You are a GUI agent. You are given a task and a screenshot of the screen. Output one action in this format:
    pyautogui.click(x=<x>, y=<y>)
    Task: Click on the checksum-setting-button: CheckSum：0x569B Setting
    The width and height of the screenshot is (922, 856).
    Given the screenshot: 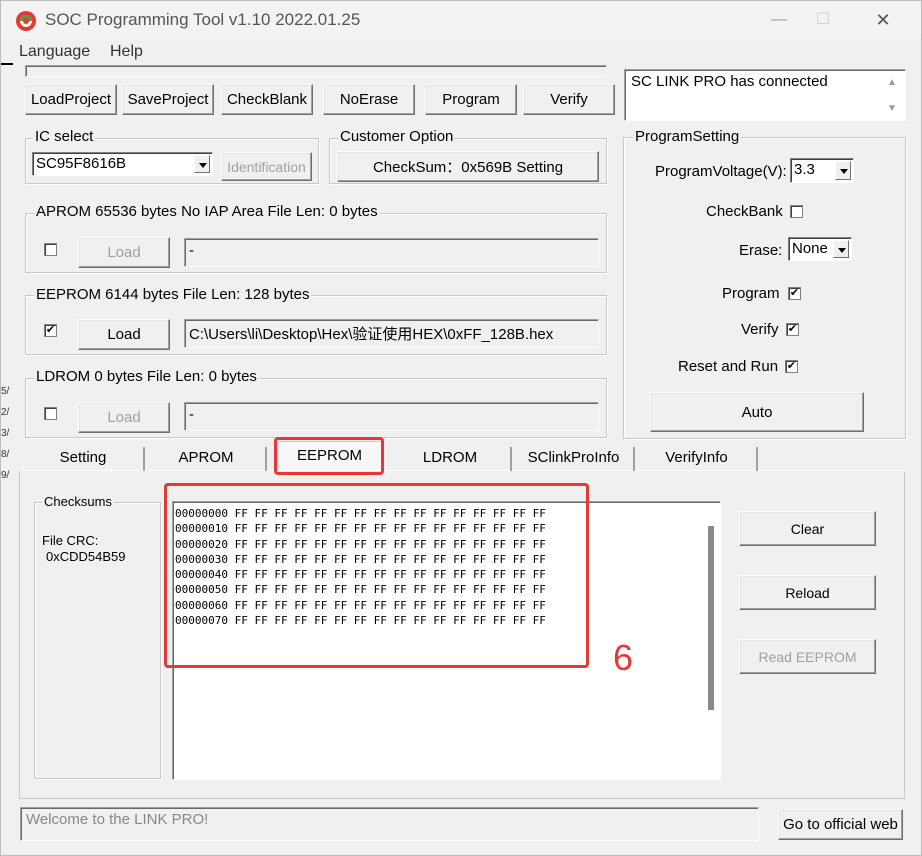 What is the action you would take?
    pyautogui.click(x=468, y=166)
    